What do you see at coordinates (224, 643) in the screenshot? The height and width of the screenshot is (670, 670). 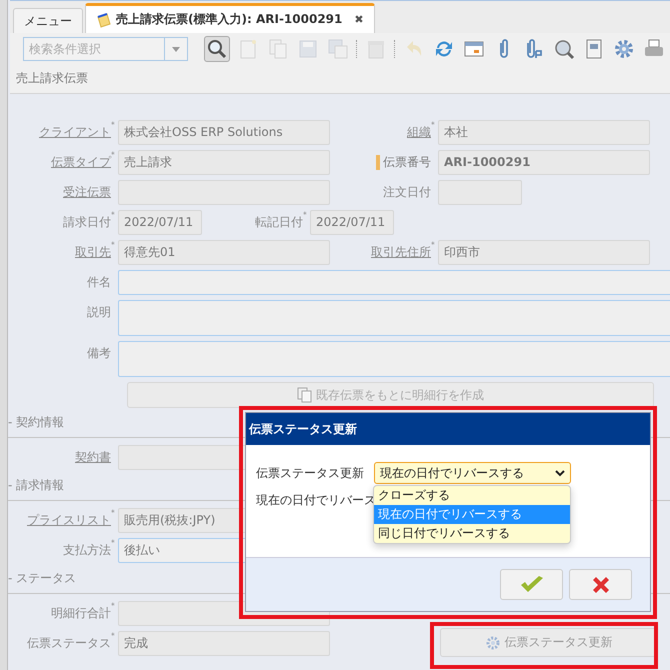 I see `input-field: 完成` at bounding box center [224, 643].